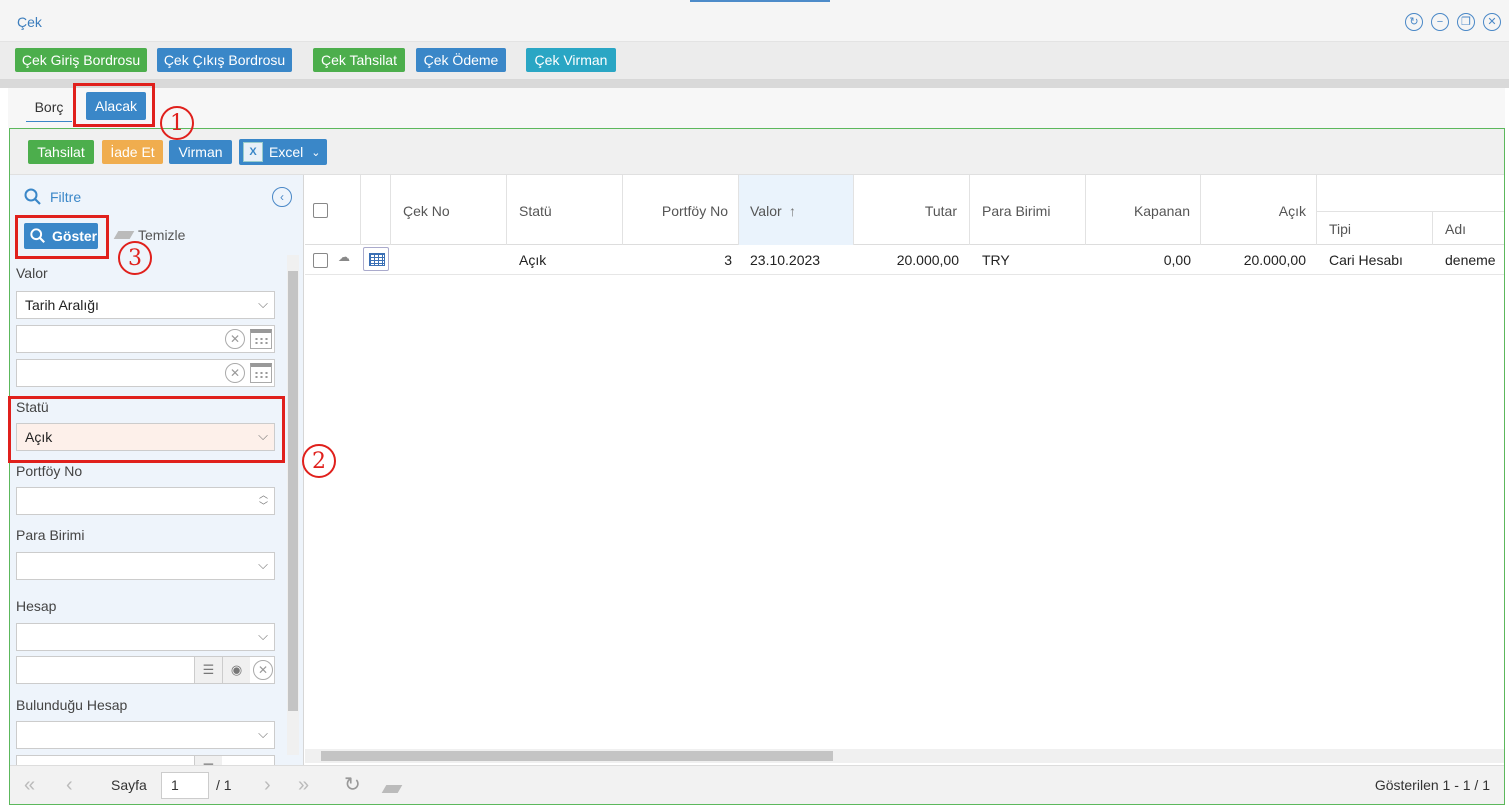 Image resolution: width=1509 pixels, height=808 pixels. What do you see at coordinates (224, 60) in the screenshot?
I see `cek-cikis-bordrosu-button: Çek Çıkış Bordrosu` at bounding box center [224, 60].